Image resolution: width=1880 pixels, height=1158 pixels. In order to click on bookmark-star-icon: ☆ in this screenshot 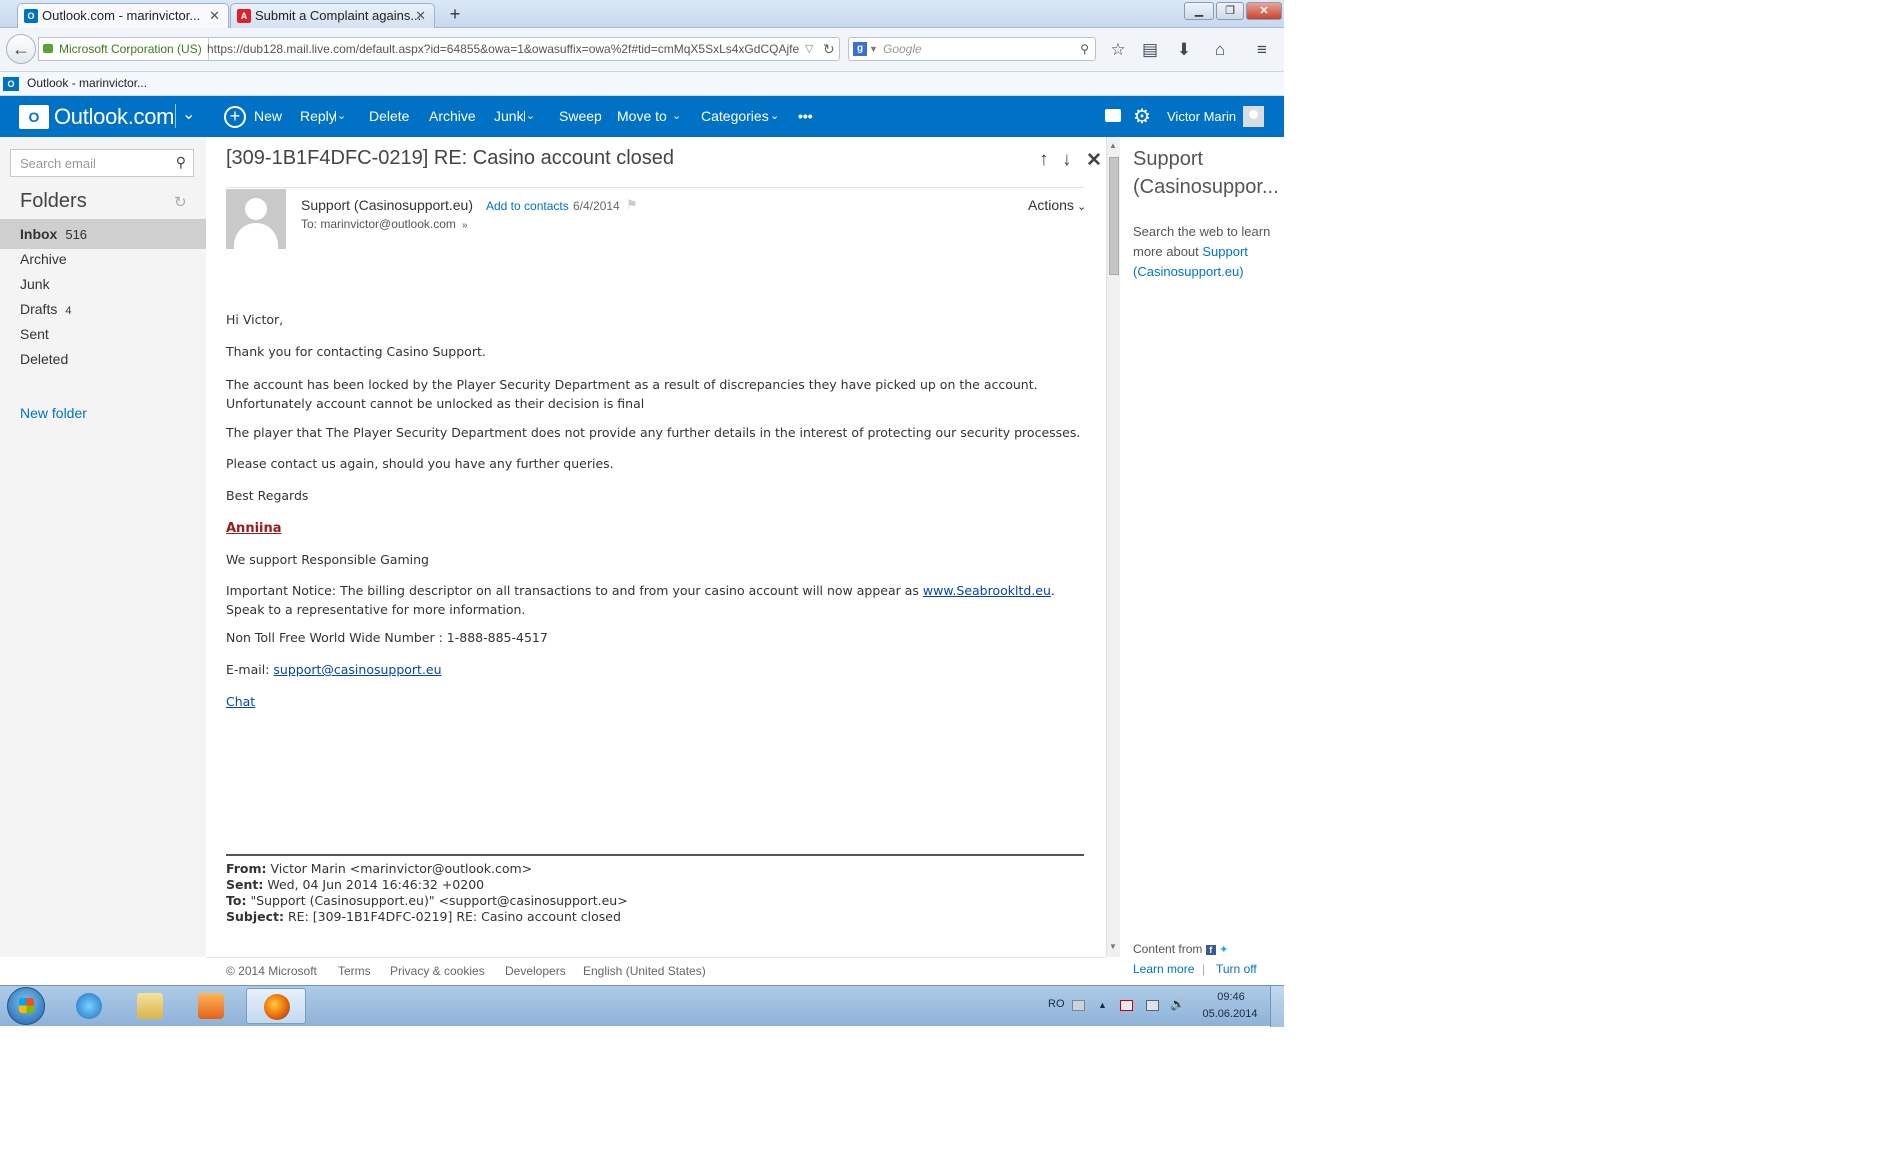, I will do `click(1118, 50)`.